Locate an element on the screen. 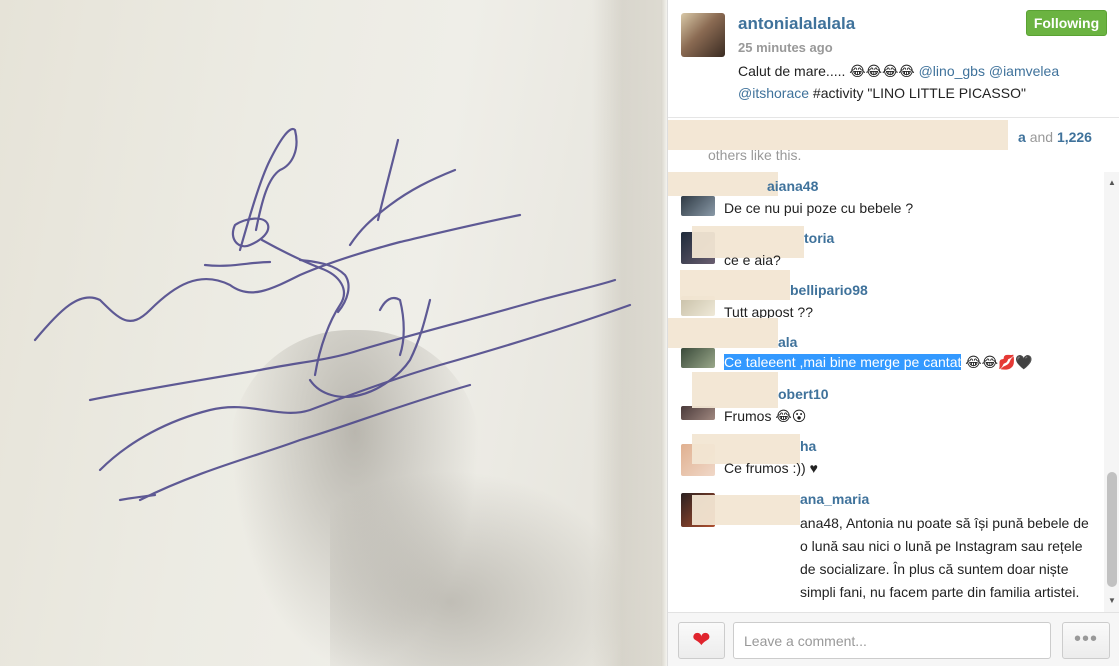 Image resolution: width=1119 pixels, height=666 pixels. comment-text: Frumos 😂😮 is located at coordinates (765, 416).